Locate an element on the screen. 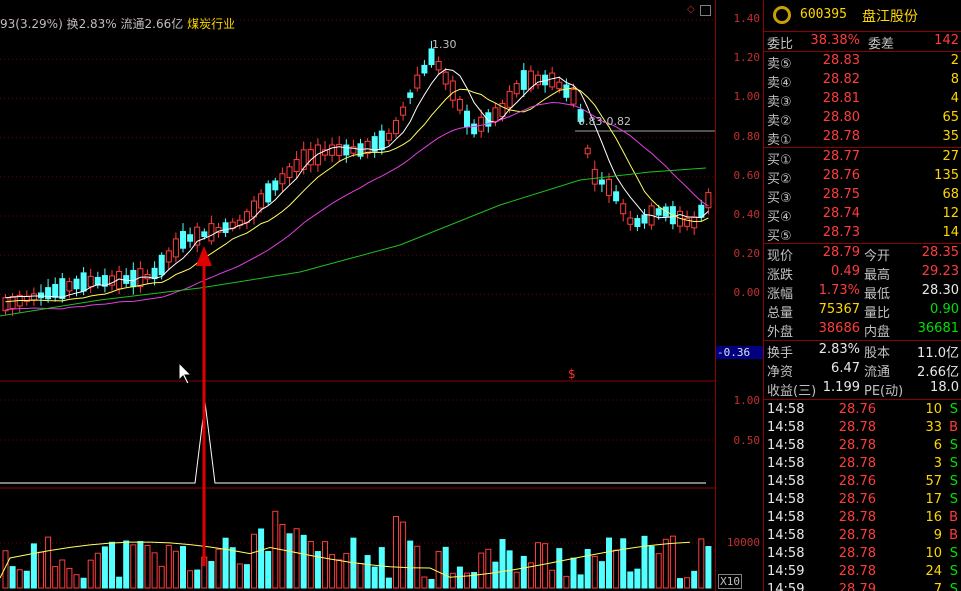 The image size is (961, 591). ask-row: 卖② 28.80 65 is located at coordinates (862, 119).